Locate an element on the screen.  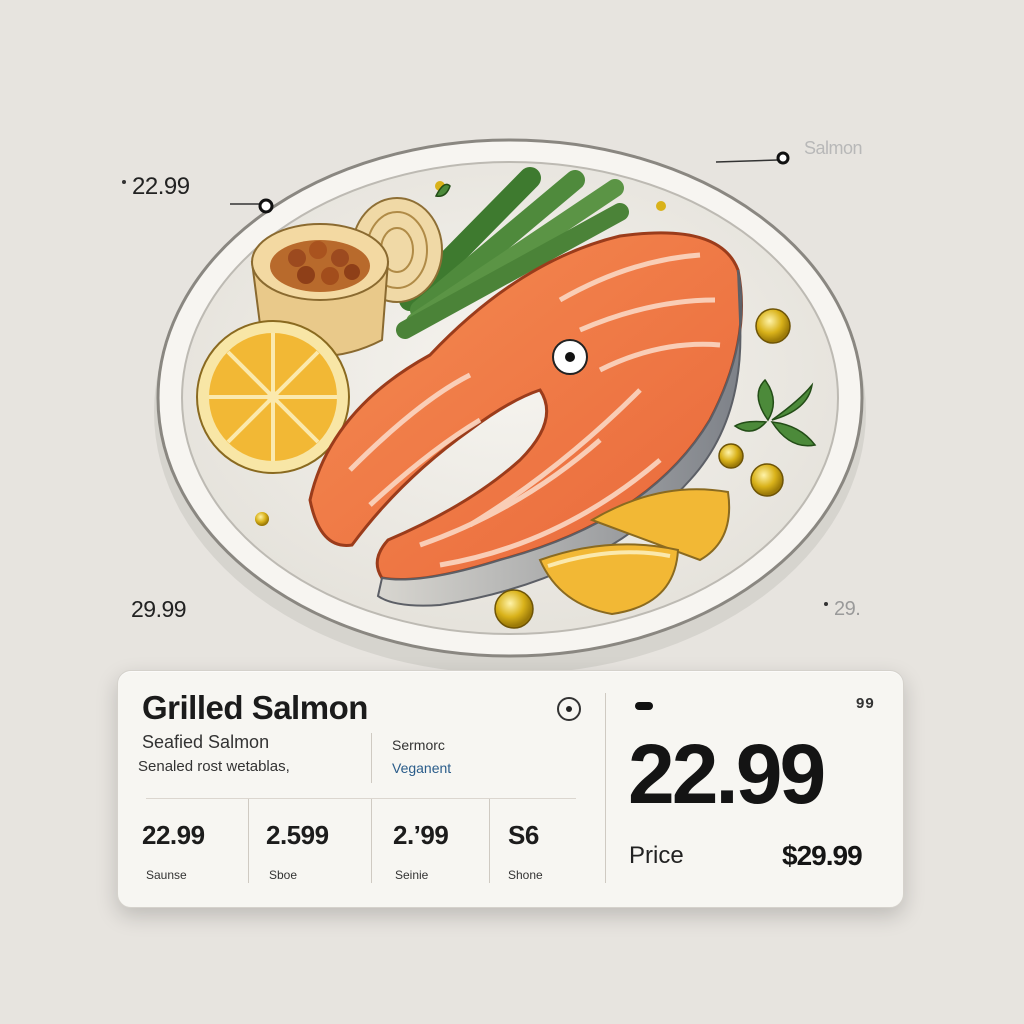
callout-price-right: 29. is located at coordinates (847, 609).